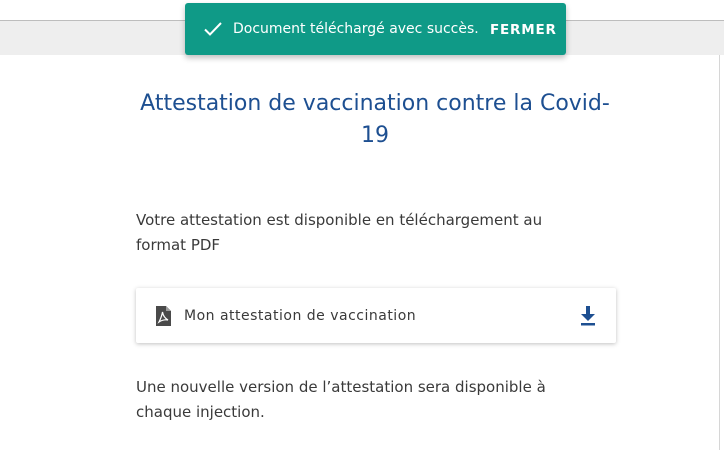  What do you see at coordinates (356, 29) in the screenshot?
I see `snackbar-message: Document téléchargé avec succès.` at bounding box center [356, 29].